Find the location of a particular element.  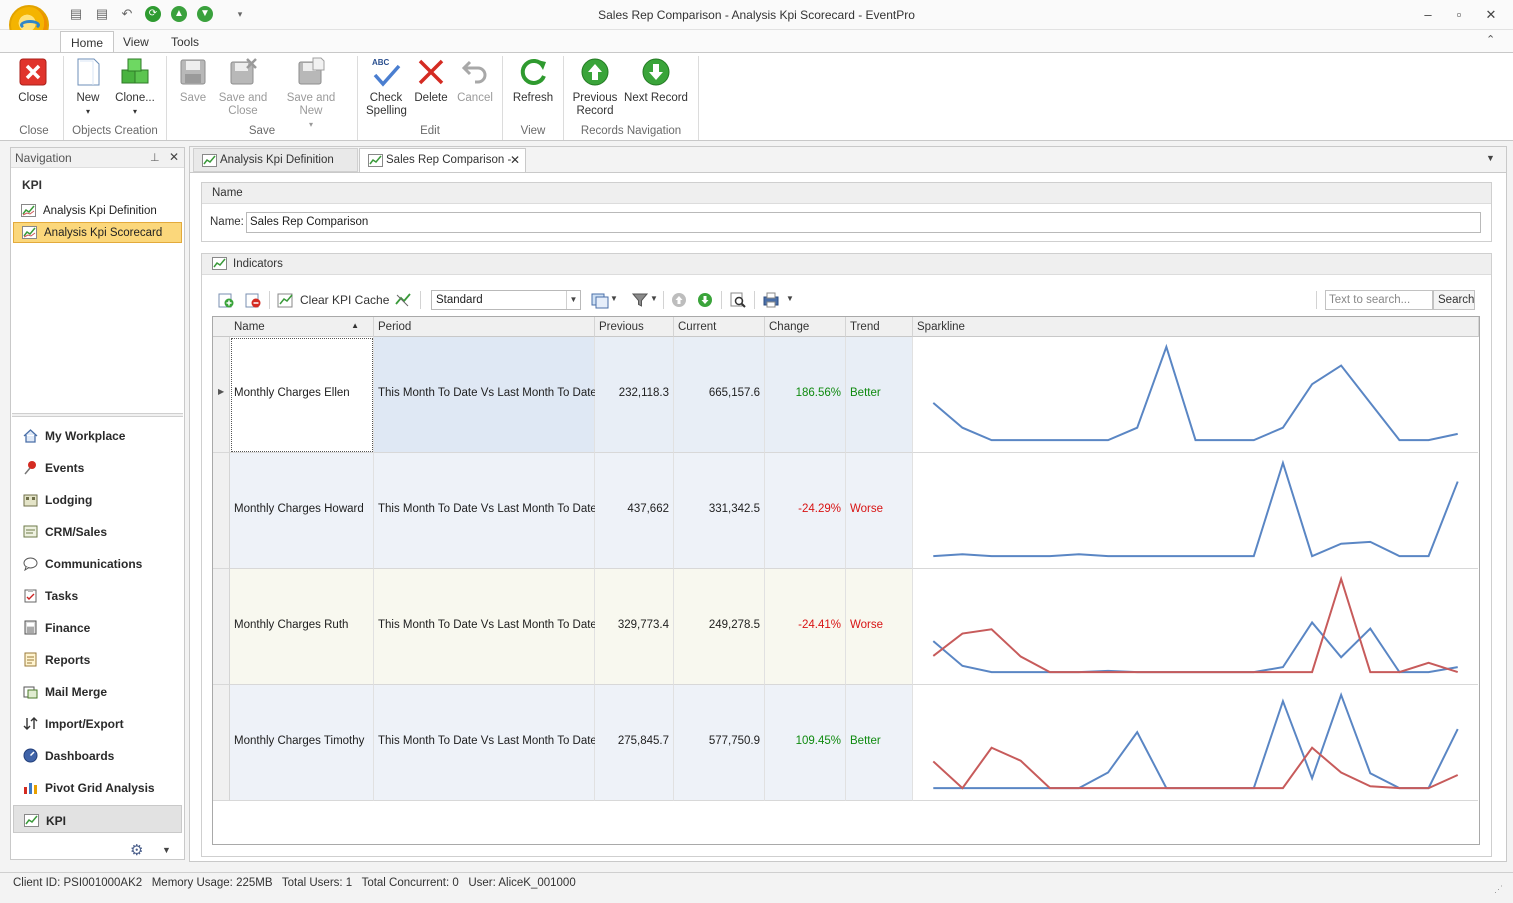

group-label-objects-creation: Objects Creation is located at coordinates (115, 131).